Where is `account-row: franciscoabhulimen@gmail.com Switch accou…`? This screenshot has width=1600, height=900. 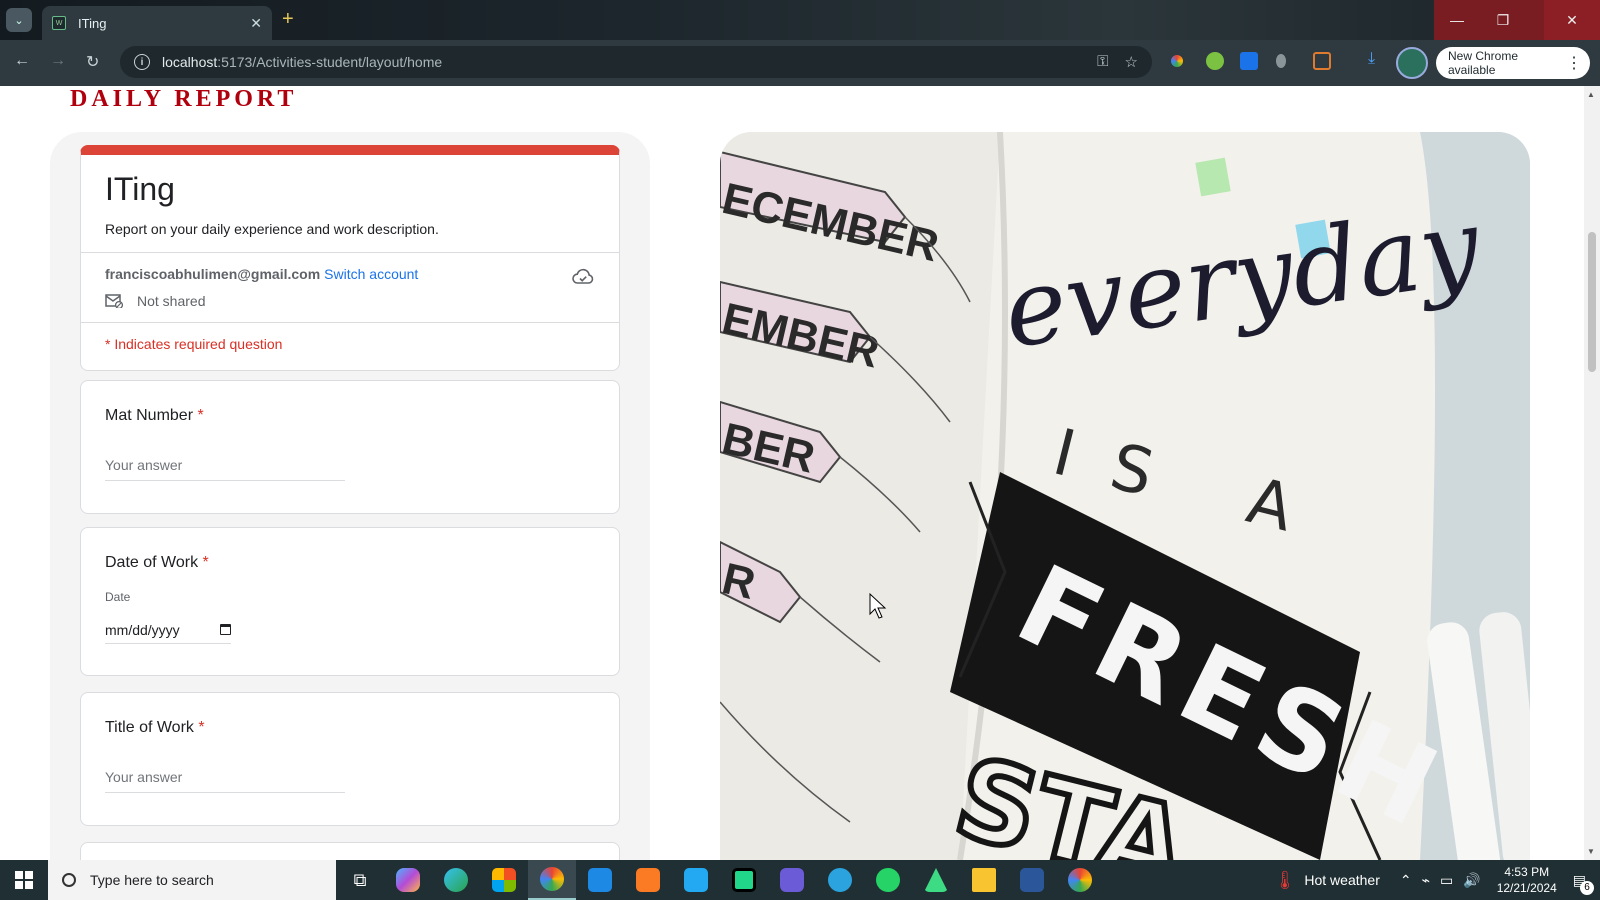 account-row: franciscoabhulimen@gmail.com Switch accou… is located at coordinates (261, 274).